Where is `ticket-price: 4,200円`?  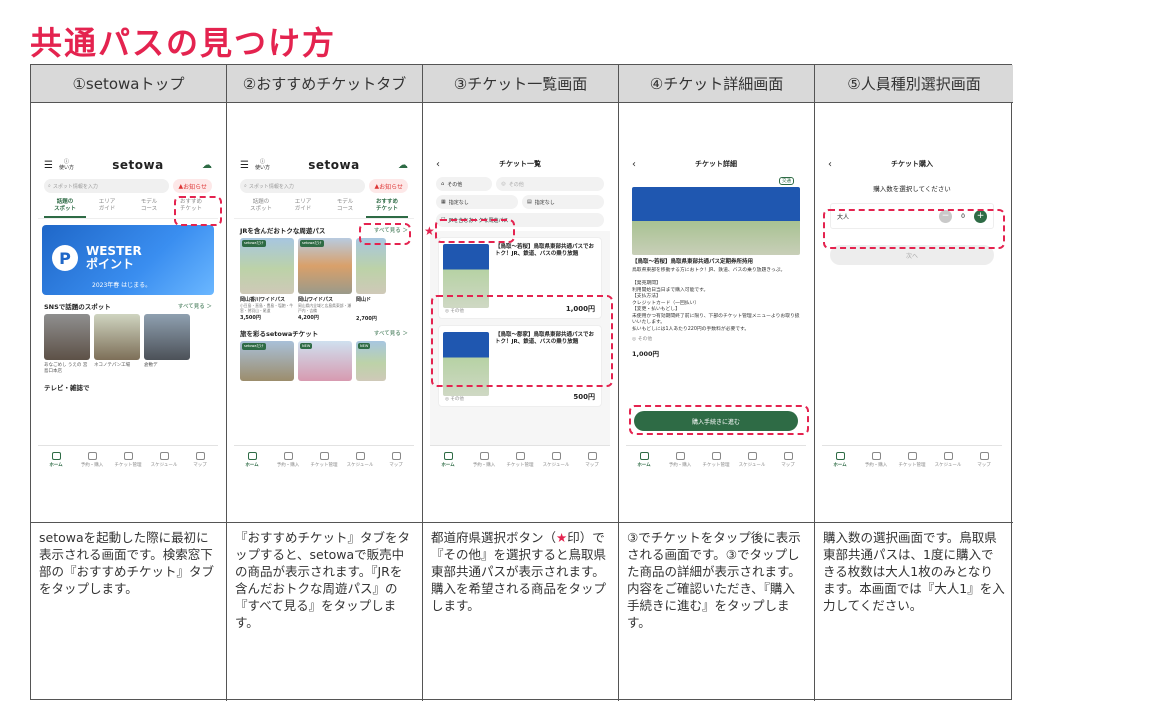
ticket-price: 4,200円 is located at coordinates (308, 318).